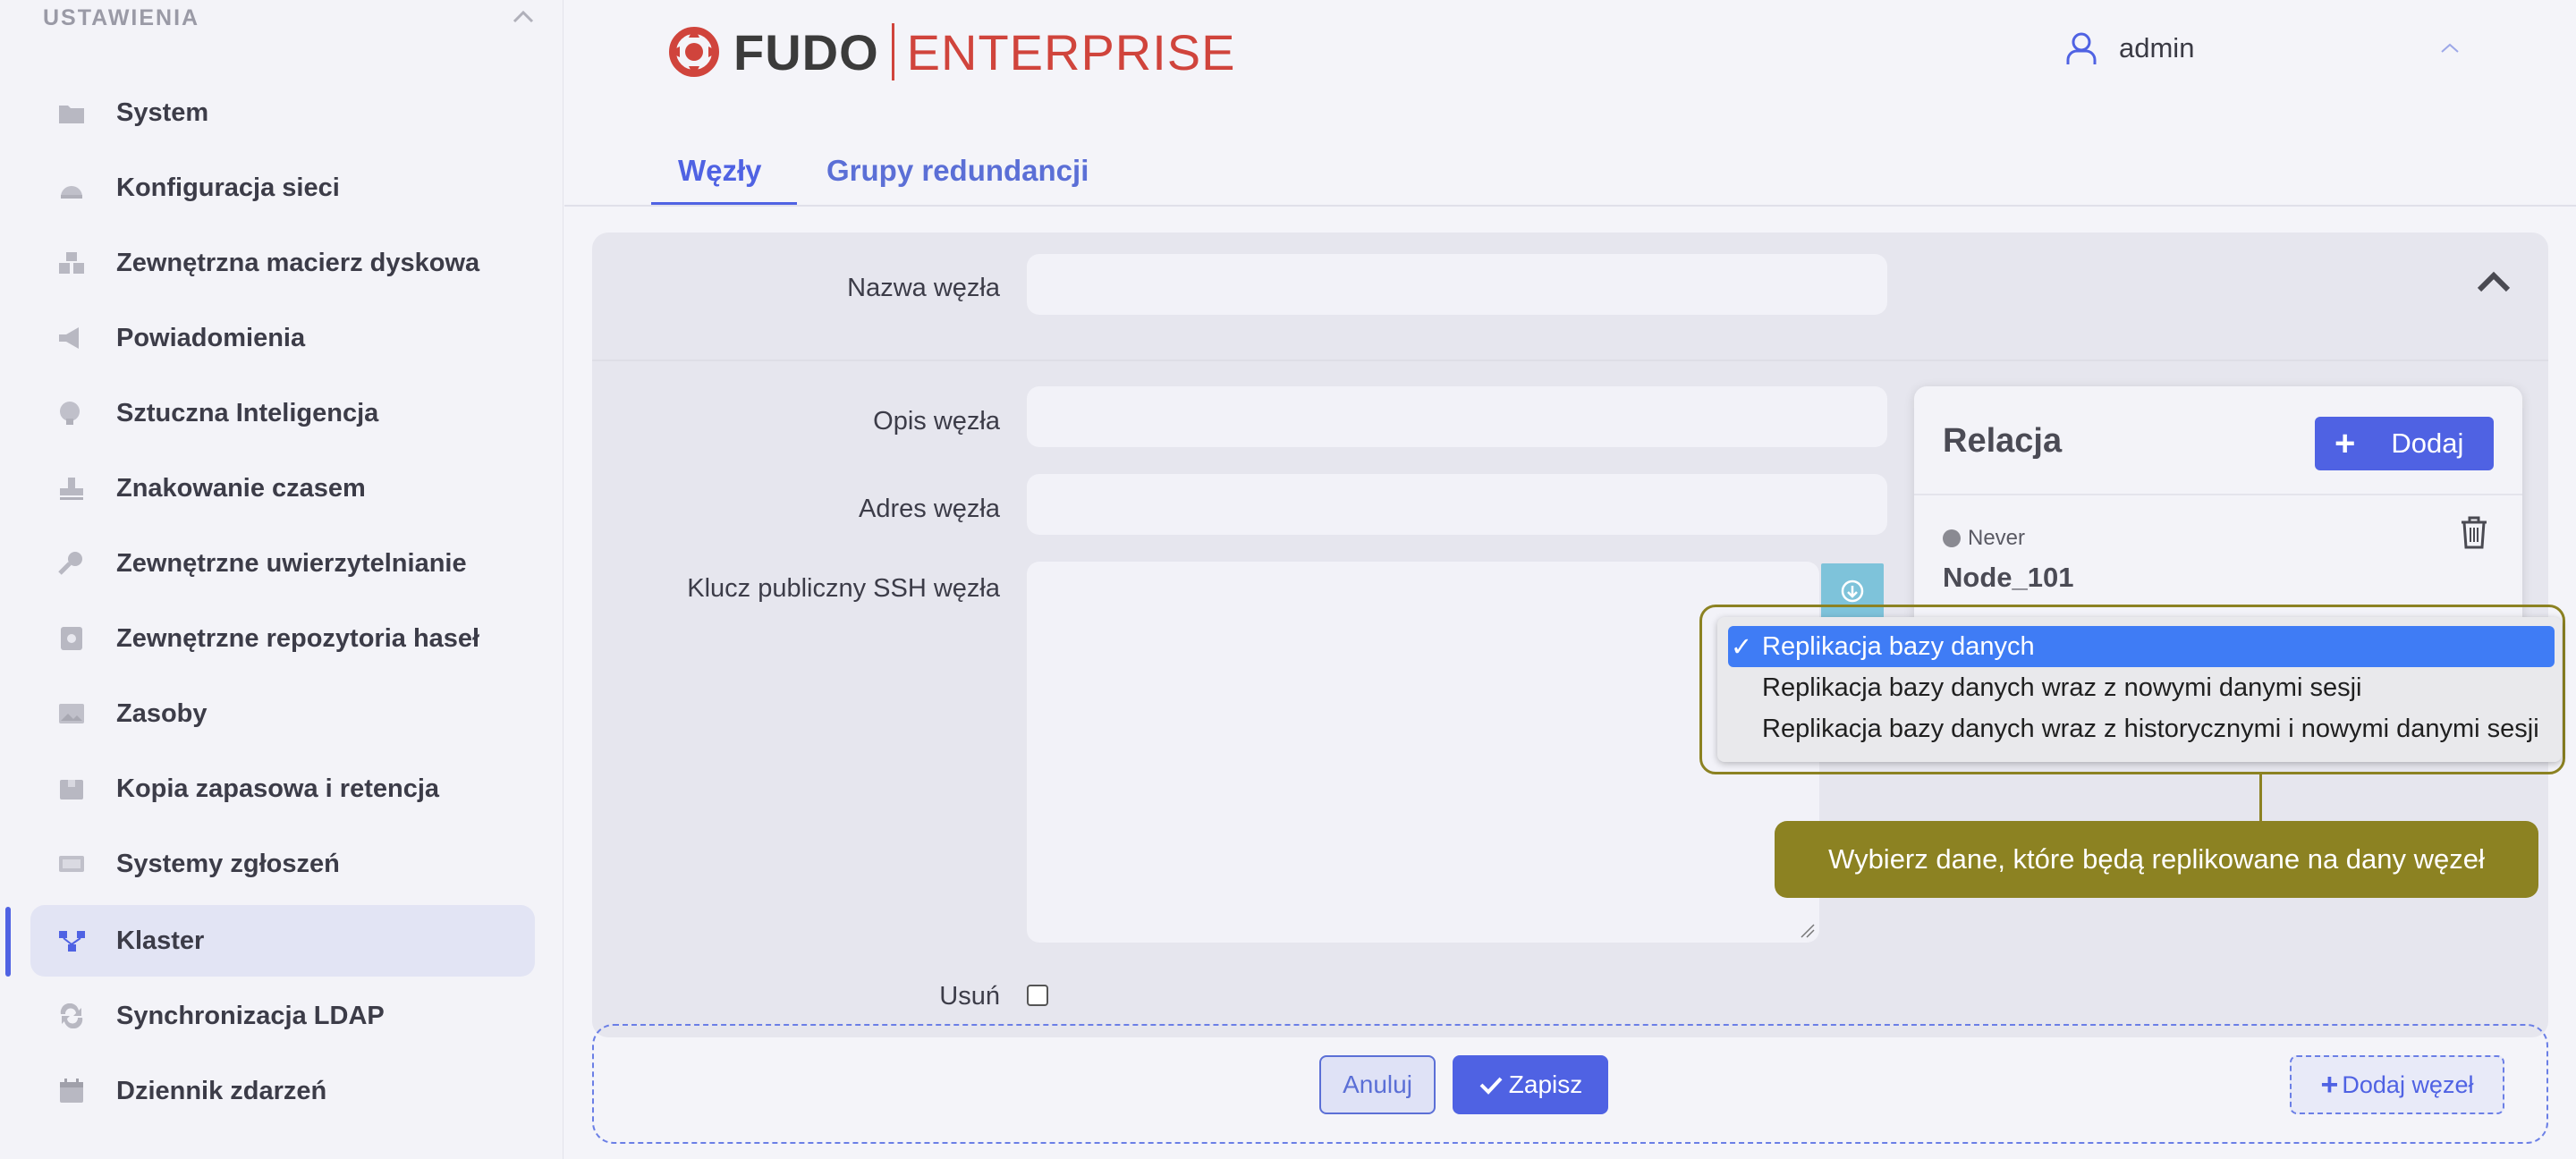 Image resolution: width=2576 pixels, height=1159 pixels. Describe the element at coordinates (71, 1091) in the screenshot. I see `calendar-icon` at that location.